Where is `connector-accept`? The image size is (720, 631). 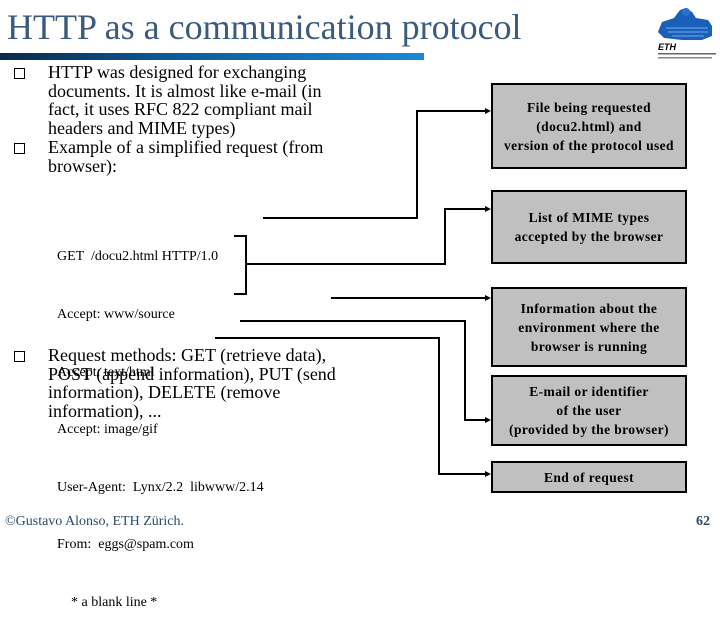
connector-accept is located at coordinates (367, 236).